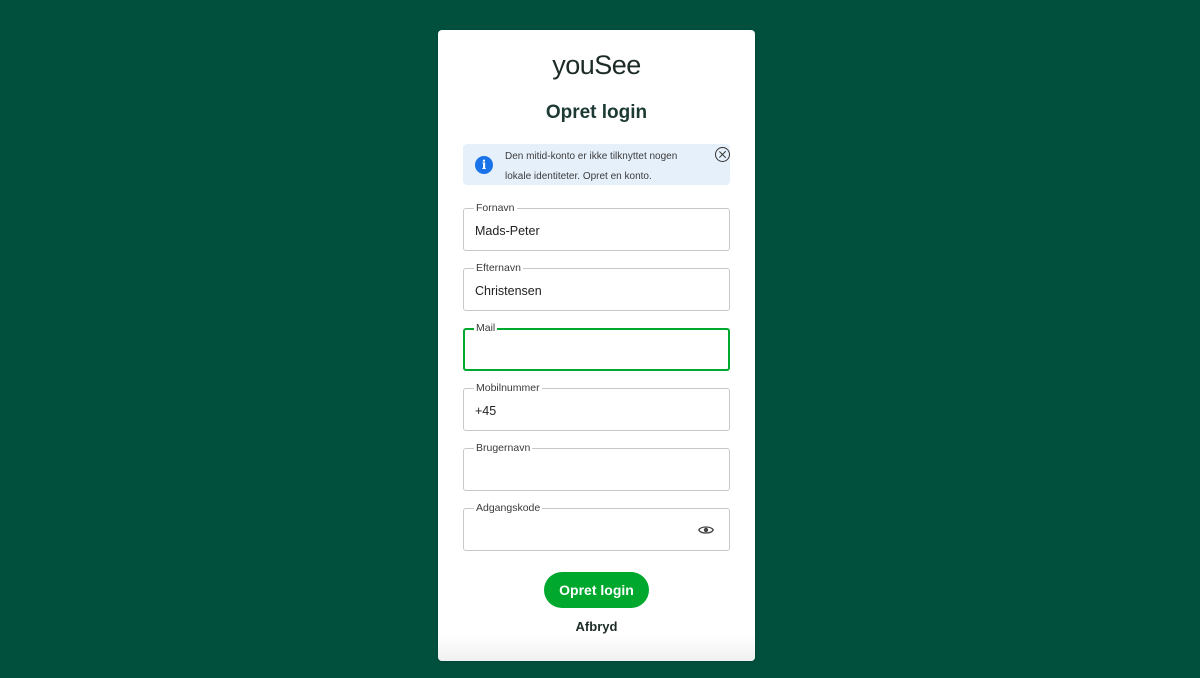 The image size is (1200, 678). I want to click on username-field: Brugernavn, so click(596, 466).